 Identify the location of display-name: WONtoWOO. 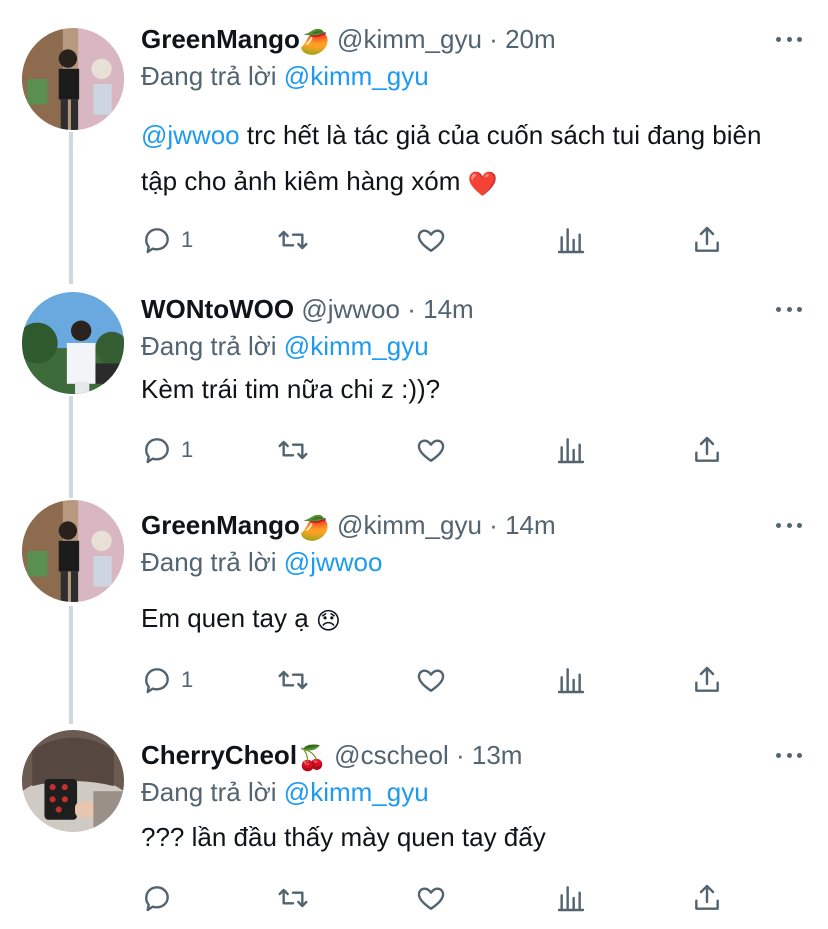
(217, 309).